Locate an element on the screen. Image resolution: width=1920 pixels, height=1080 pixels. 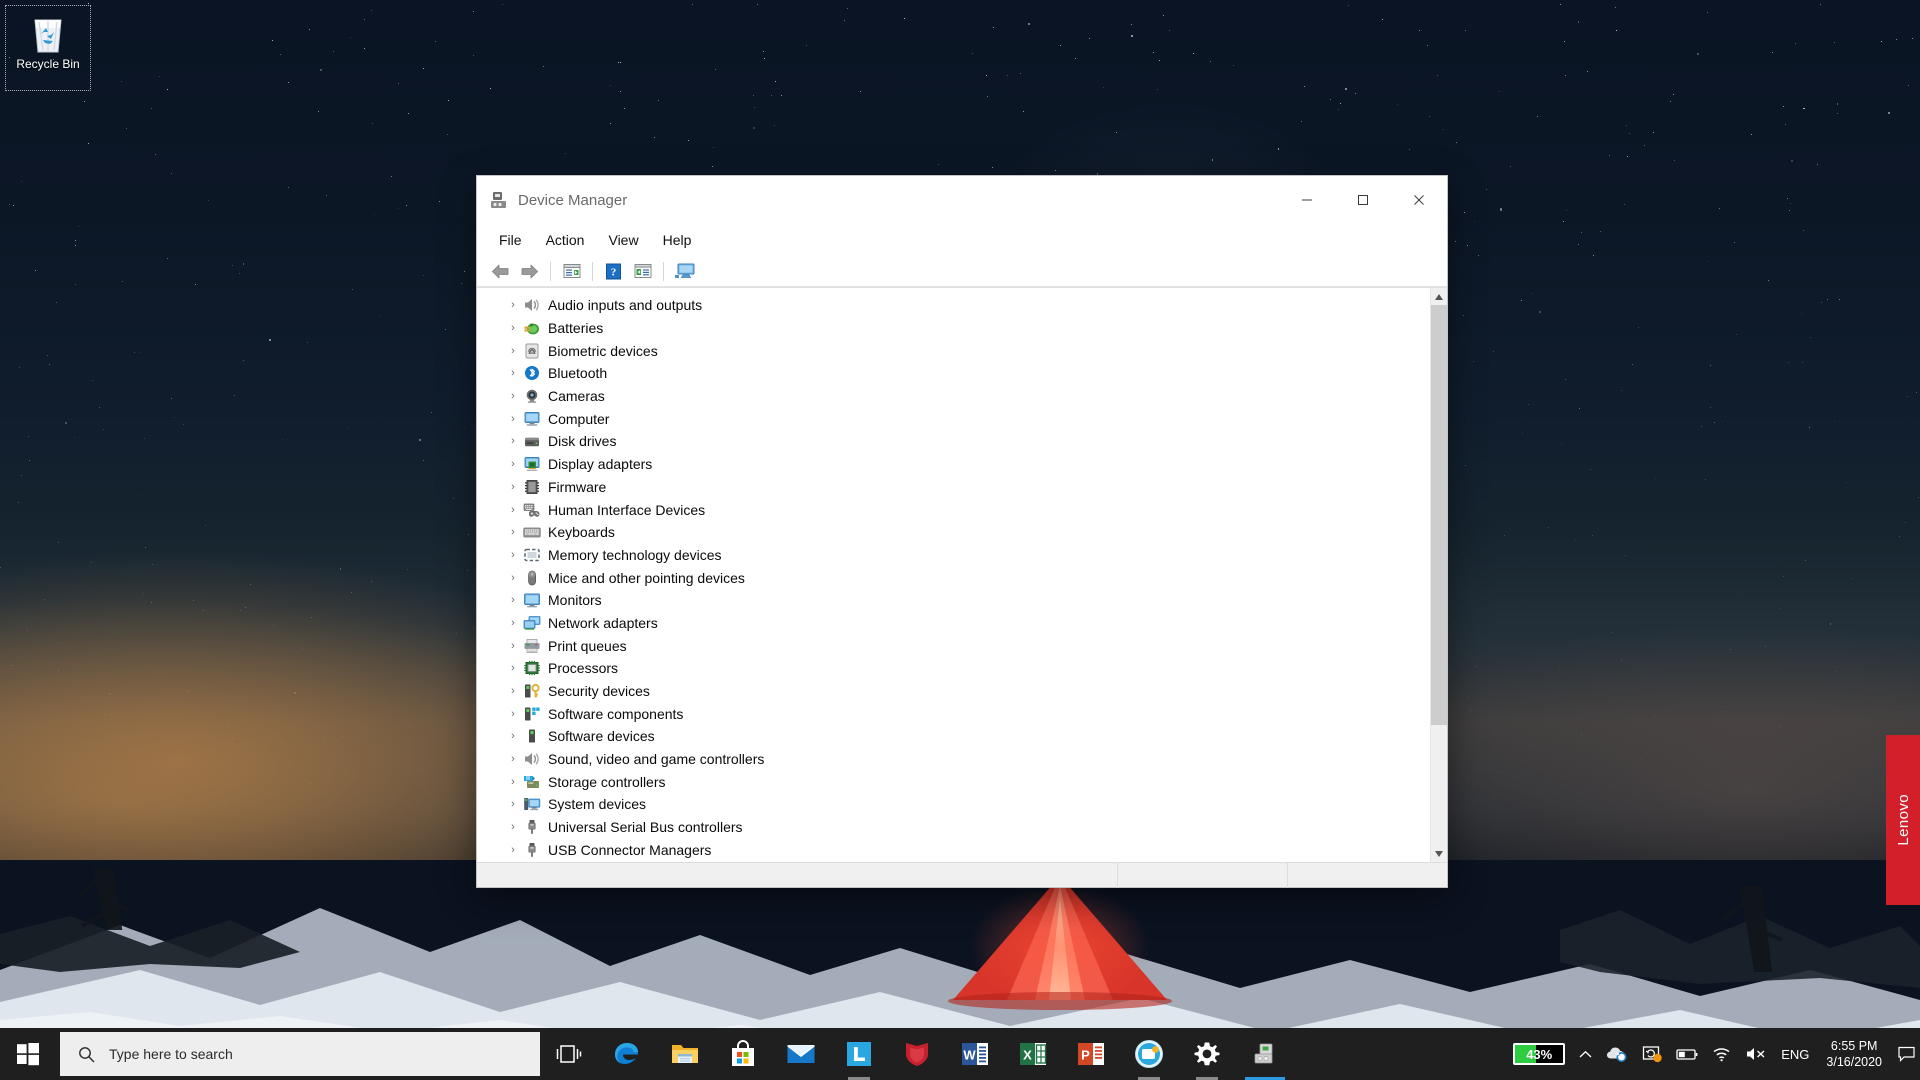
taskbar-word-button: W is located at coordinates (975, 1054).